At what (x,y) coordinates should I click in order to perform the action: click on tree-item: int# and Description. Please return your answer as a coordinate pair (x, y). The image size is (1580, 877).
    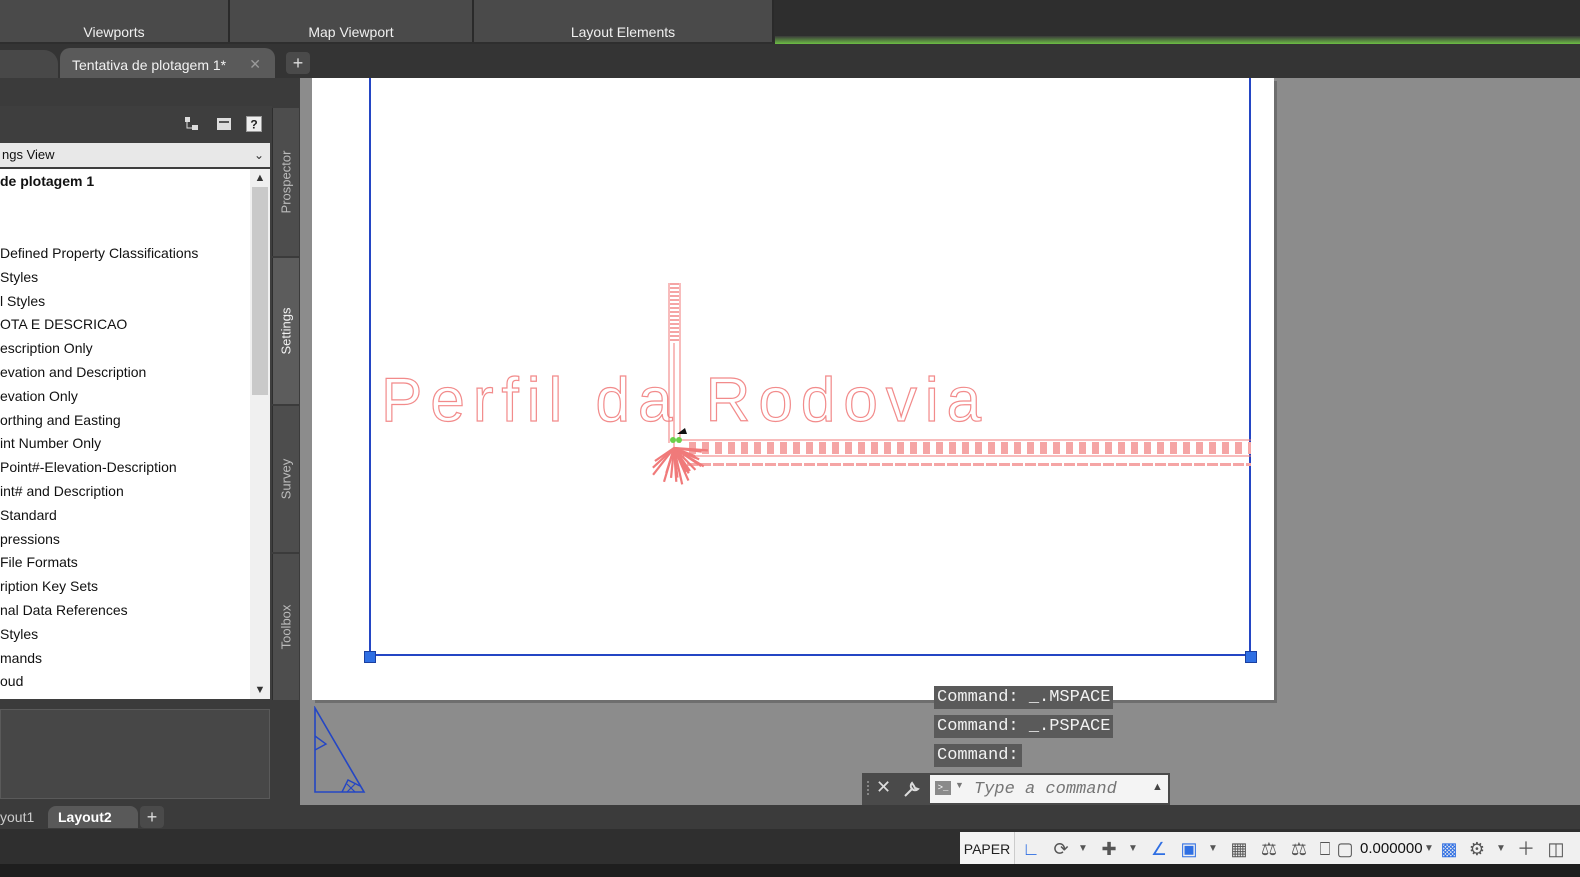
    Looking at the image, I should click on (62, 491).